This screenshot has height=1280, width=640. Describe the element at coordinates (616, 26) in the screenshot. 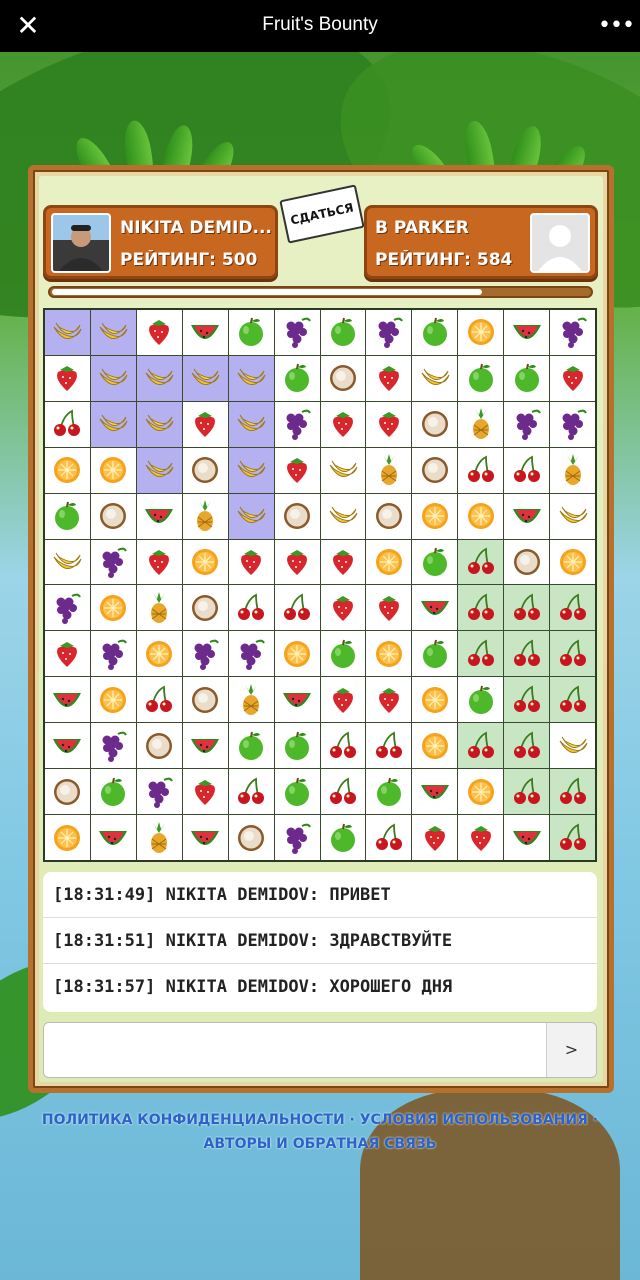

I see `more-icon: •••` at that location.